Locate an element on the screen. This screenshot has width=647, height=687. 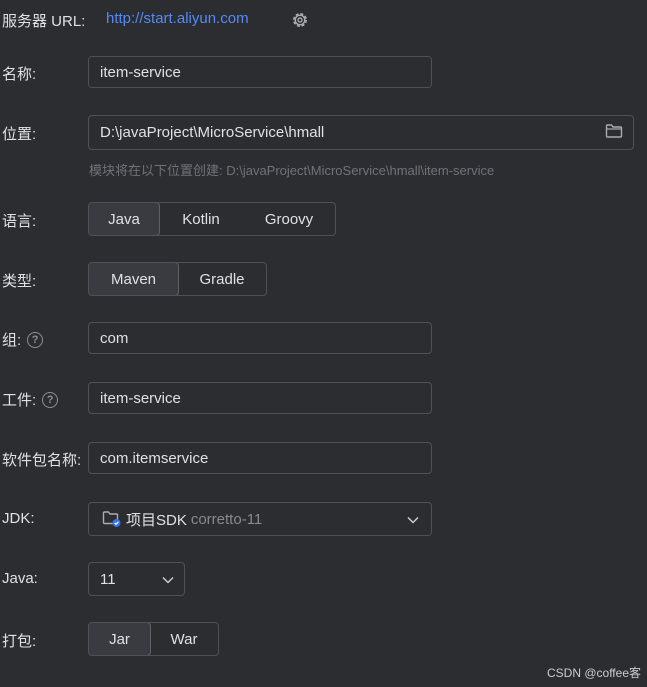
packaging-label: 打包: is located at coordinates (19, 641).